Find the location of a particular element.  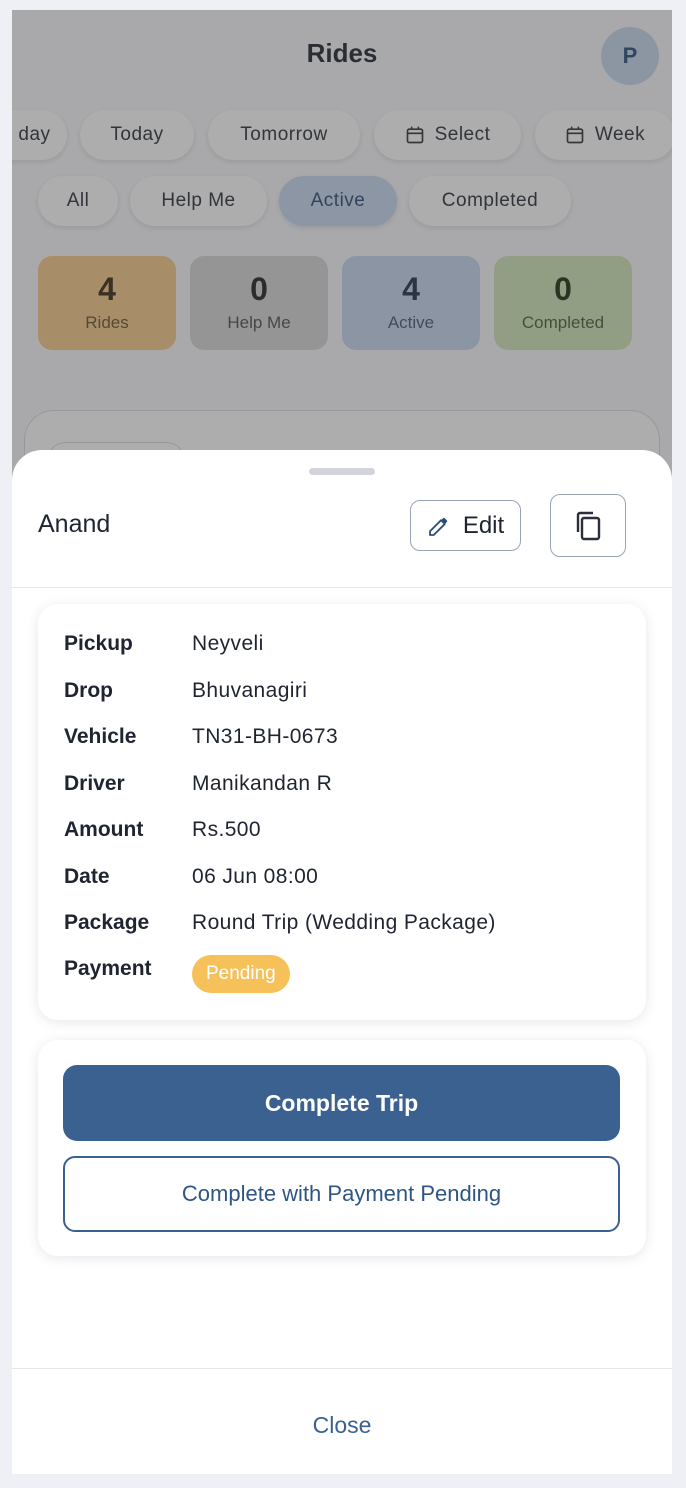

detail-key: Amount is located at coordinates (104, 829).